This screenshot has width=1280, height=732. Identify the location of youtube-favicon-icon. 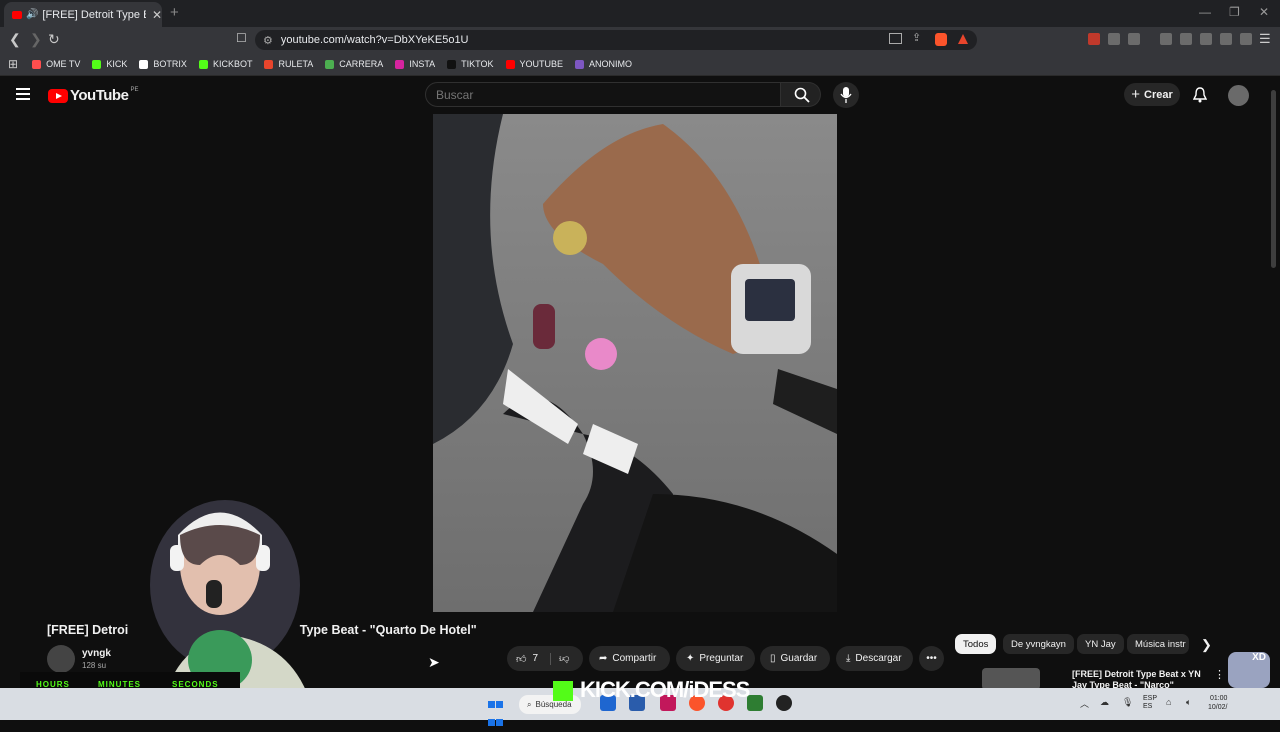
(17, 14).